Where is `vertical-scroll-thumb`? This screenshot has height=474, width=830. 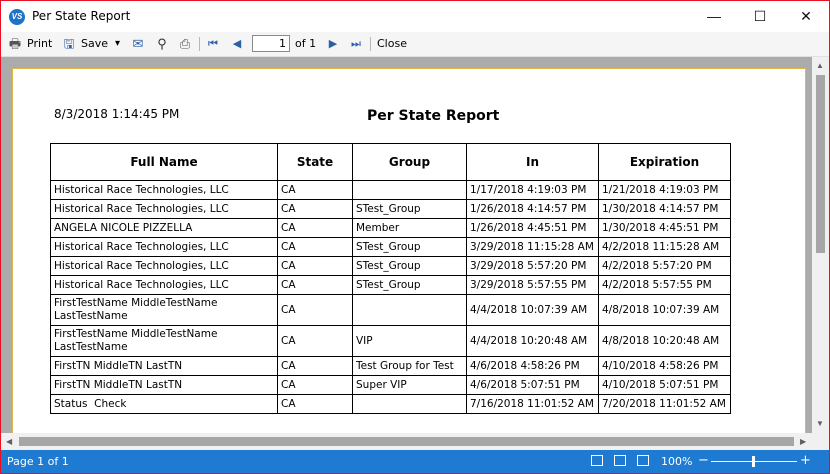 vertical-scroll-thumb is located at coordinates (820, 164).